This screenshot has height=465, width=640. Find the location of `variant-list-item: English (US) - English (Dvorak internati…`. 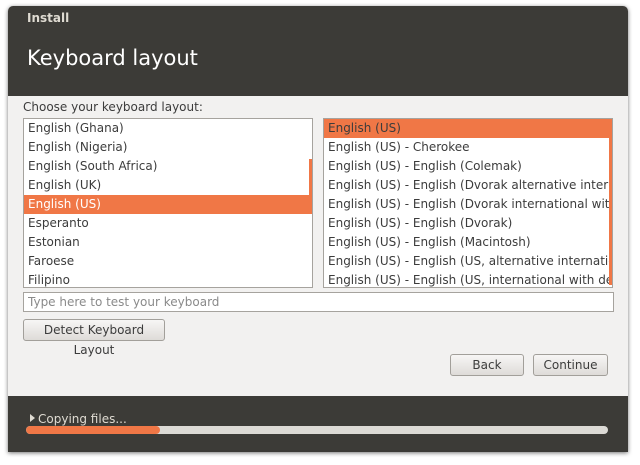

variant-list-item: English (US) - English (Dvorak internati… is located at coordinates (468, 204).